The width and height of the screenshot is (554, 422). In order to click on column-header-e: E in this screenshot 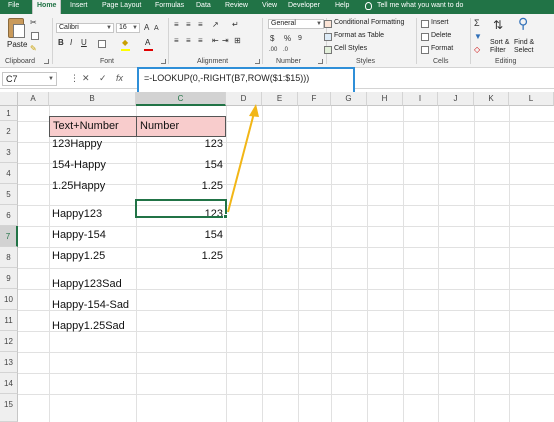, I will do `click(280, 99)`.